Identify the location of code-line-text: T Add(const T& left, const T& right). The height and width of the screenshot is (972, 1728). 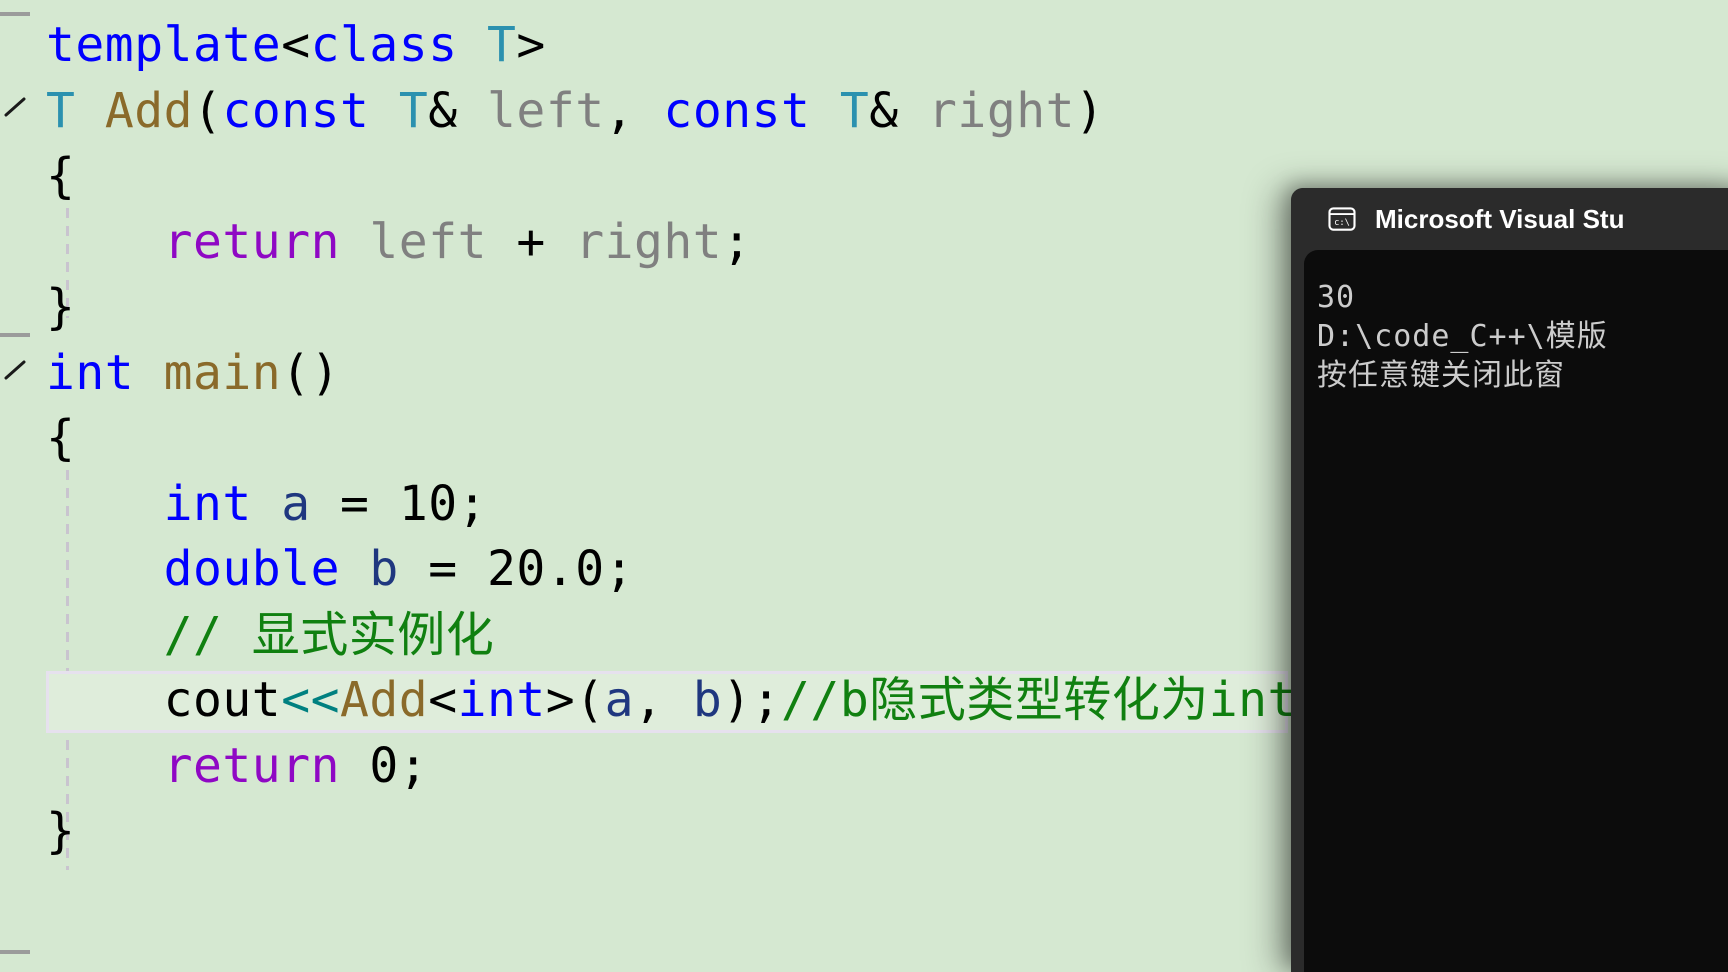
(575, 111).